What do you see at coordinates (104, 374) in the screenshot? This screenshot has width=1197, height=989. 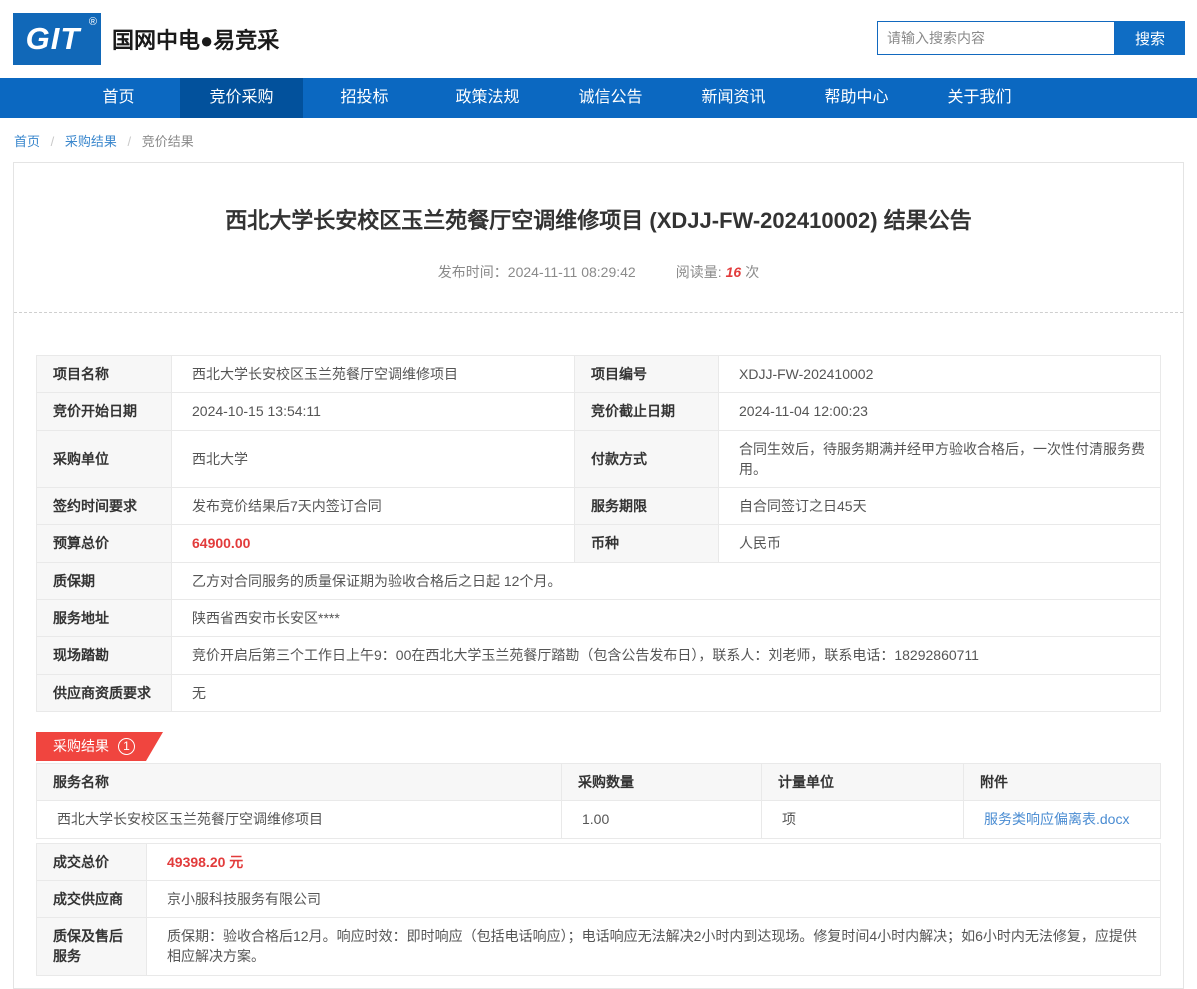 I see `project-name-label: 项目名称` at bounding box center [104, 374].